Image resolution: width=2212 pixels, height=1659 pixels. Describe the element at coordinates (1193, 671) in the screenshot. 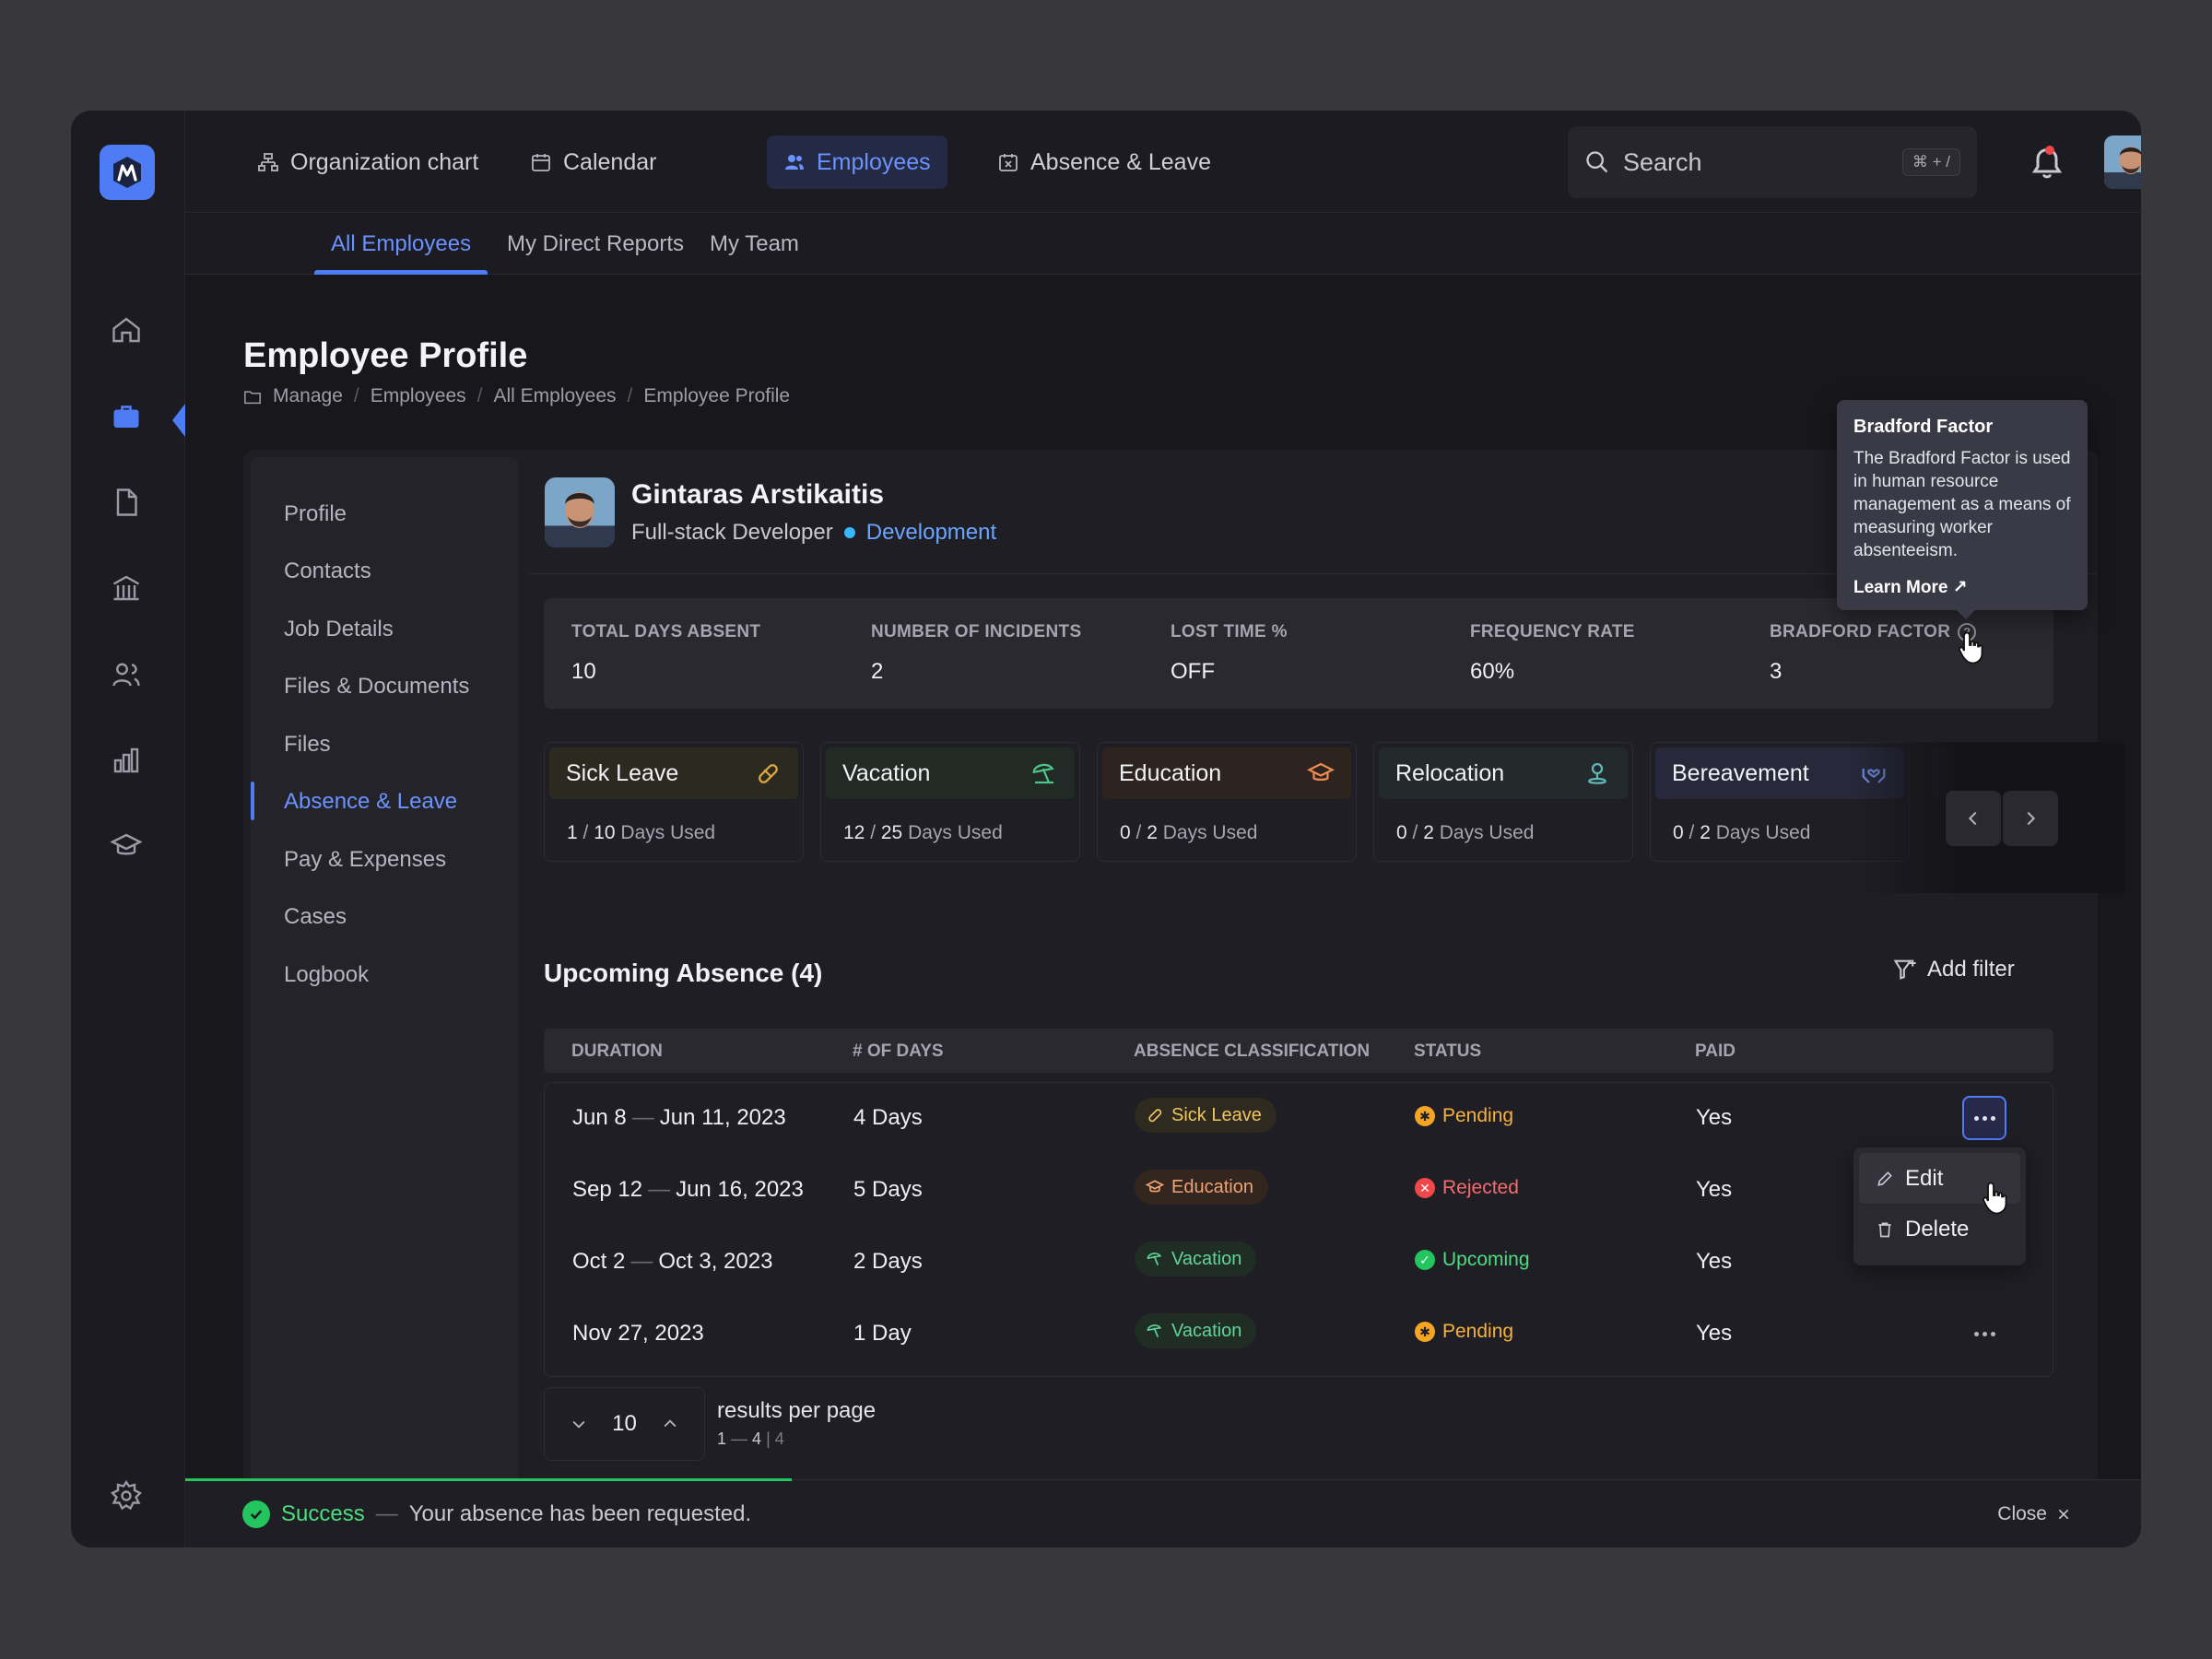

I see `stat-value: OFF` at that location.